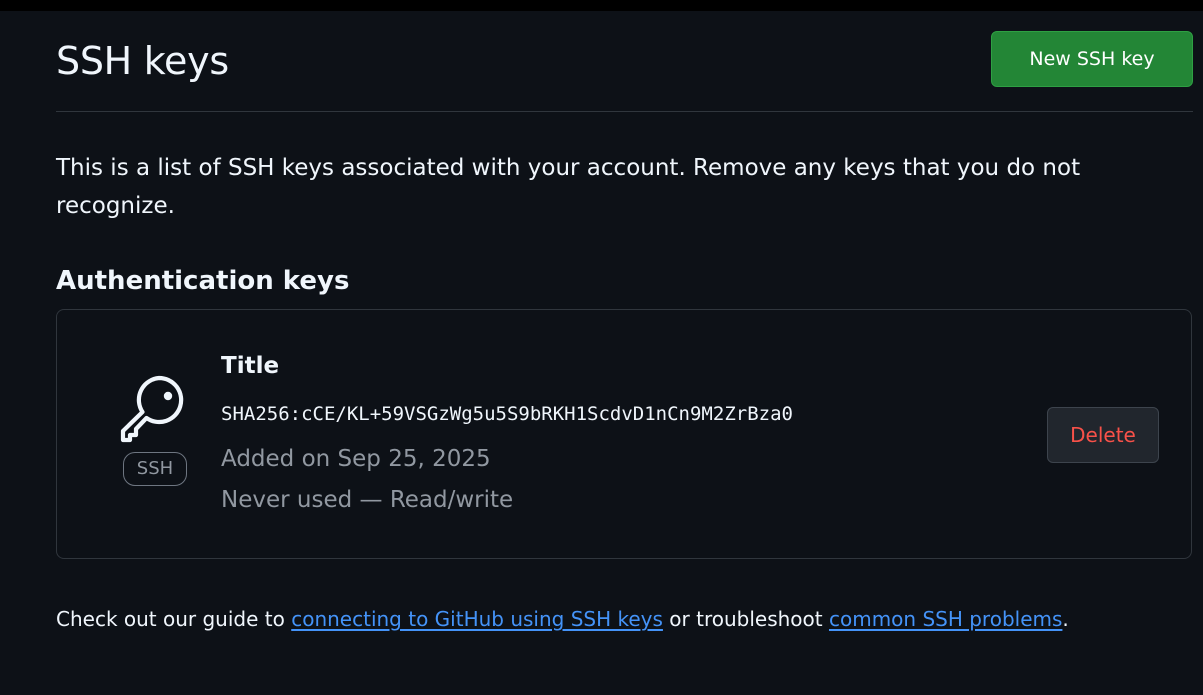  Describe the element at coordinates (250, 366) in the screenshot. I see `key-title: Title` at that location.